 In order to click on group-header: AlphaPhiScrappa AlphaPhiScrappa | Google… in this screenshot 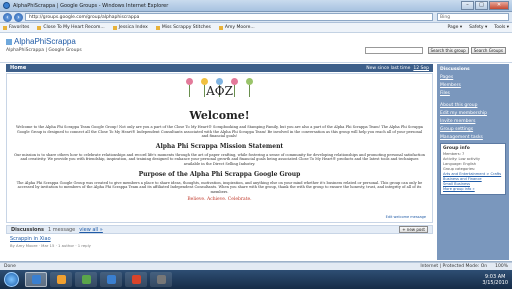, I will do `click(256, 48)`.